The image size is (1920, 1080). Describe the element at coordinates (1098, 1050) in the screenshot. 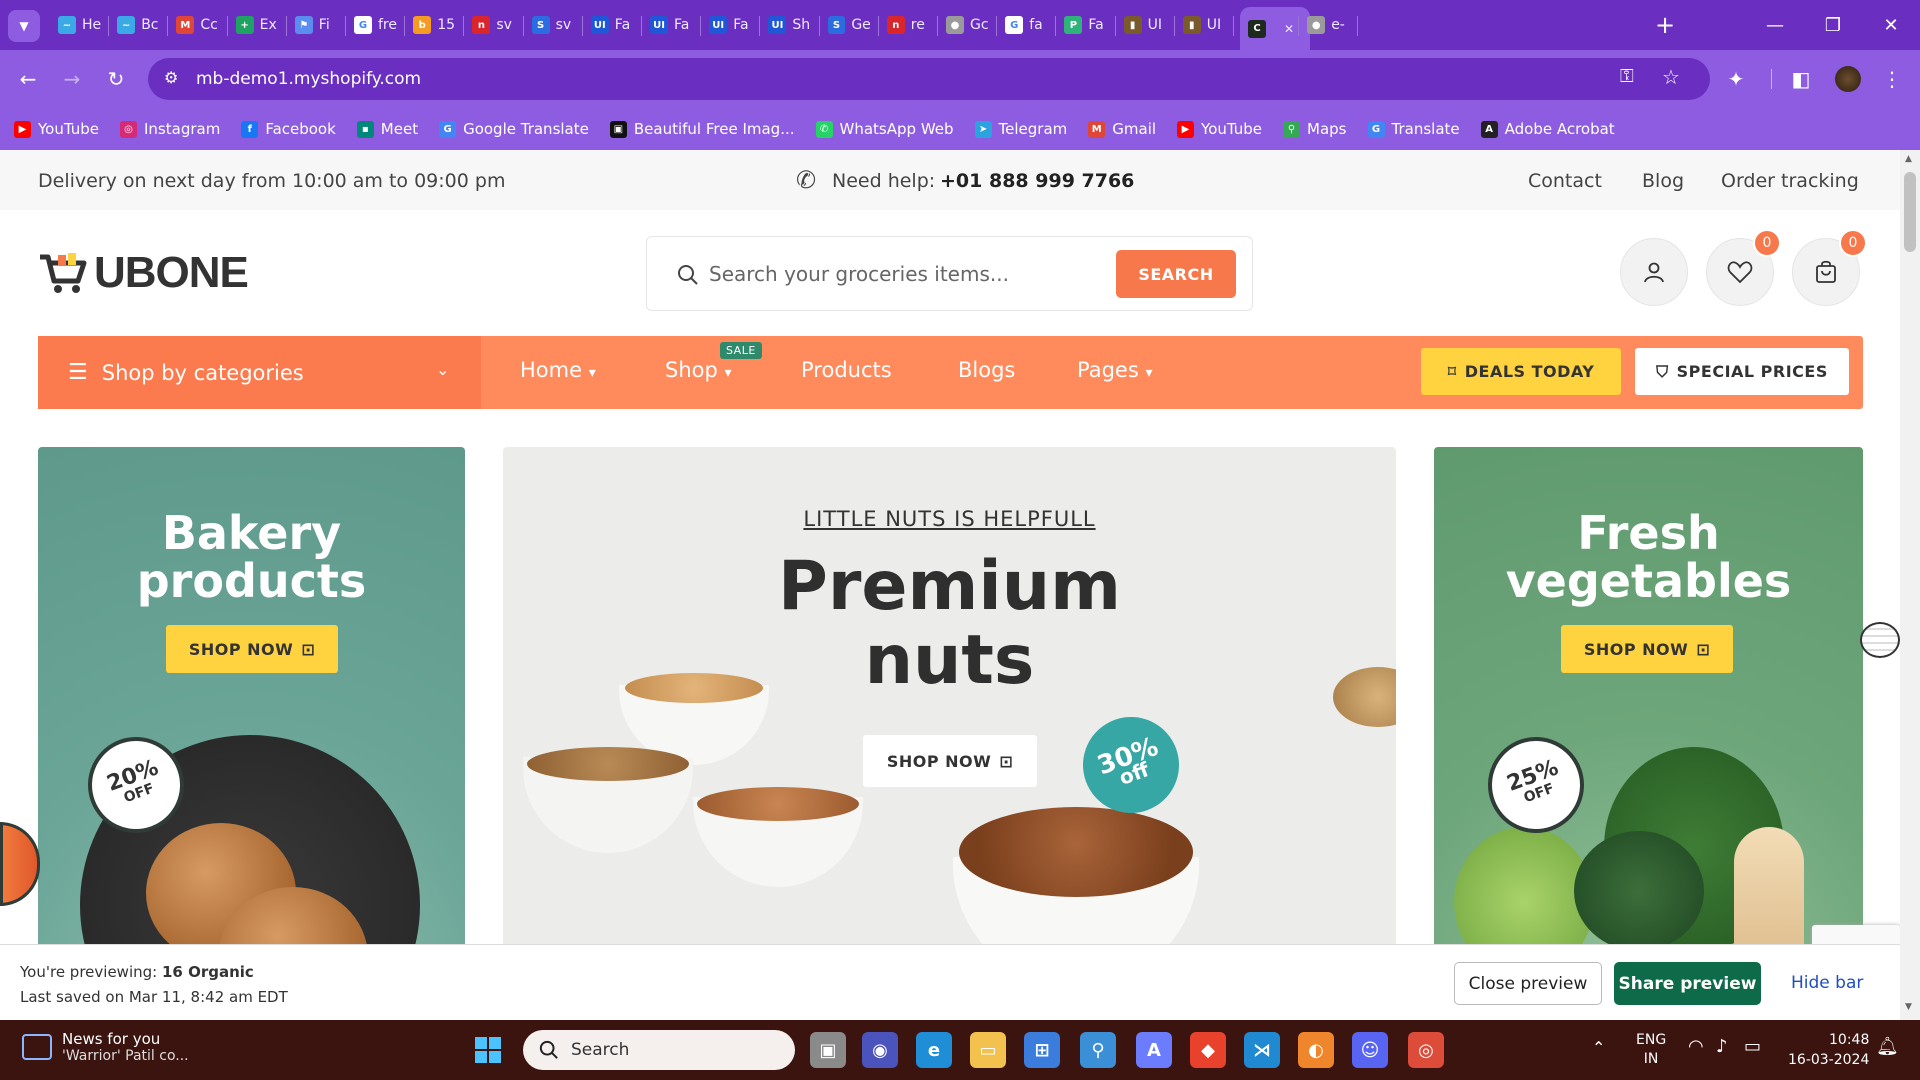

I see `python-app-icon: ⚲` at that location.